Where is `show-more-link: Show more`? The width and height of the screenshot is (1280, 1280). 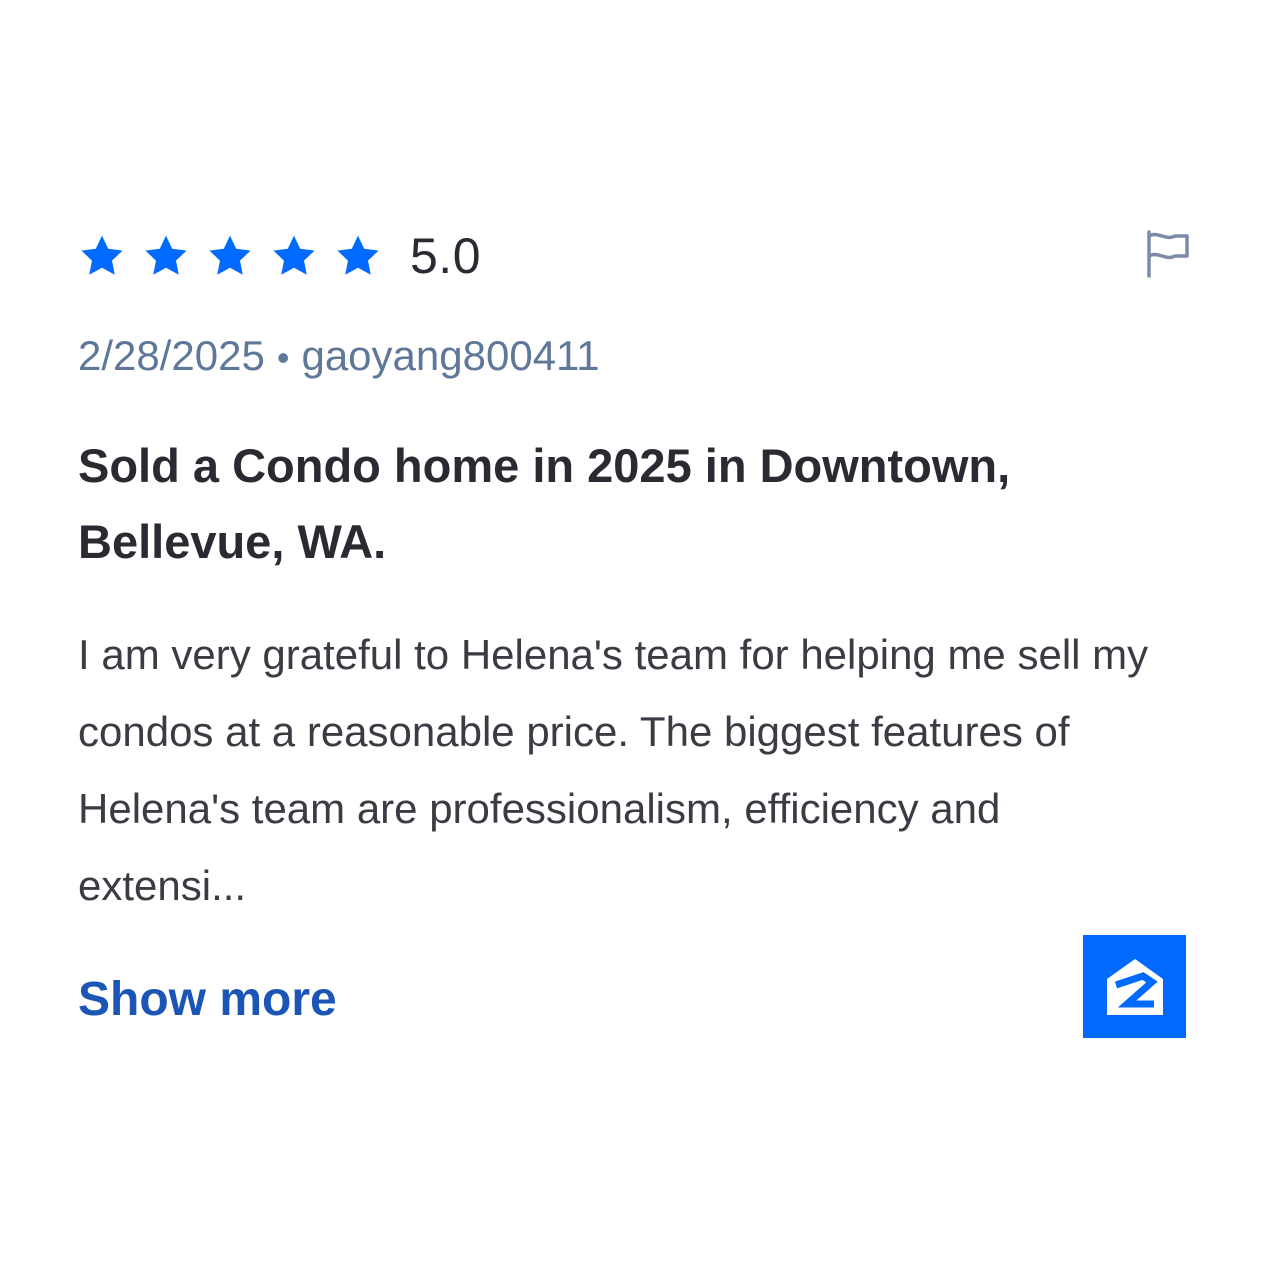 show-more-link: Show more is located at coordinates (207, 1000).